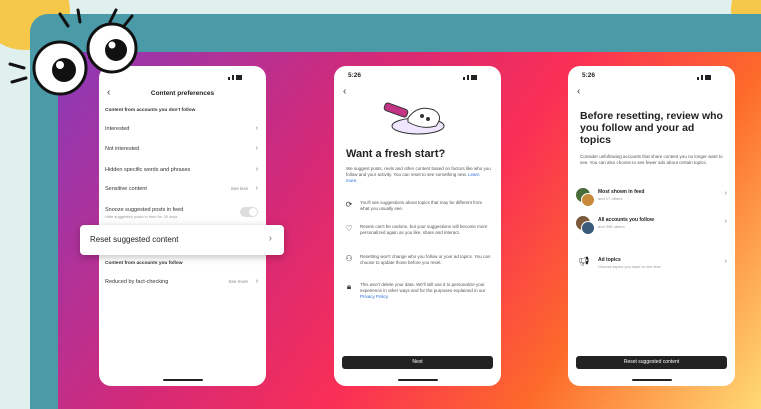 This screenshot has width=761, height=409. I want to click on reset-suggested-content-row: Reset suggested content ›, so click(182, 240).